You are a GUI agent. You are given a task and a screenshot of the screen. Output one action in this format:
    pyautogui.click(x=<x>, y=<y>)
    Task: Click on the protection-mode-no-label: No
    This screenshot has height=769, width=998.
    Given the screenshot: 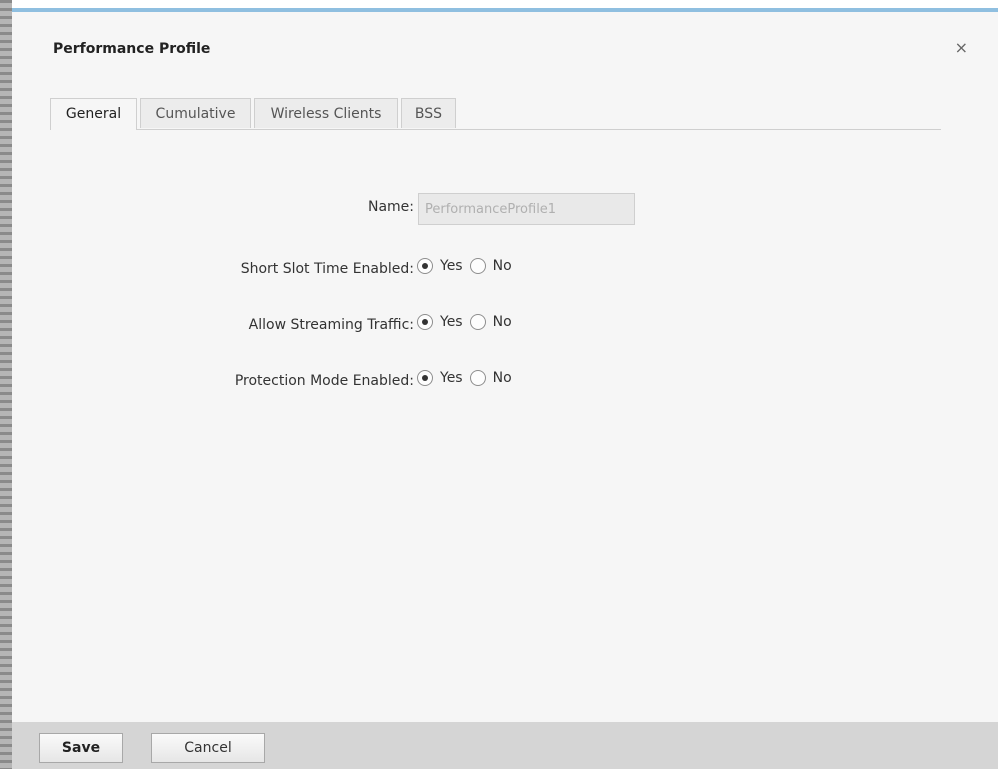 What is the action you would take?
    pyautogui.click(x=502, y=378)
    